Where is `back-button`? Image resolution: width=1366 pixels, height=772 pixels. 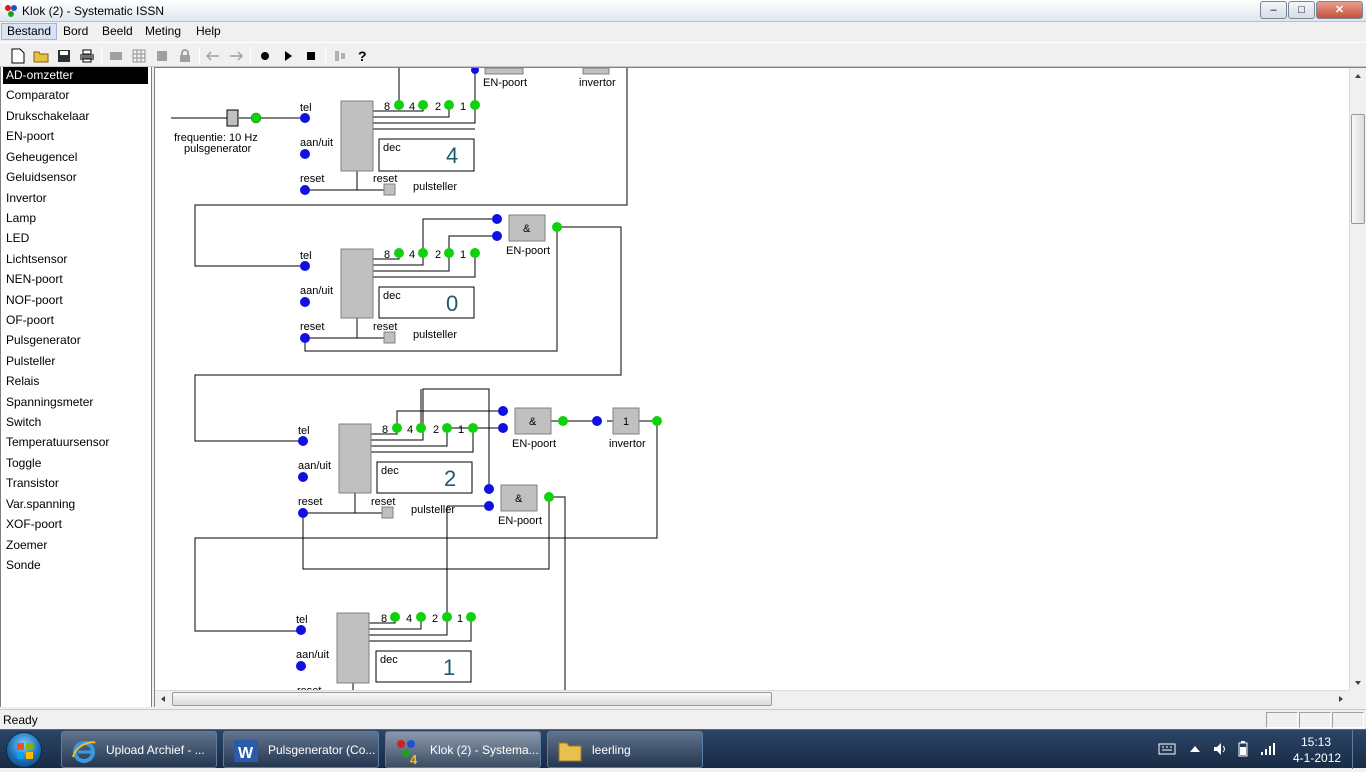 back-button is located at coordinates (213, 55).